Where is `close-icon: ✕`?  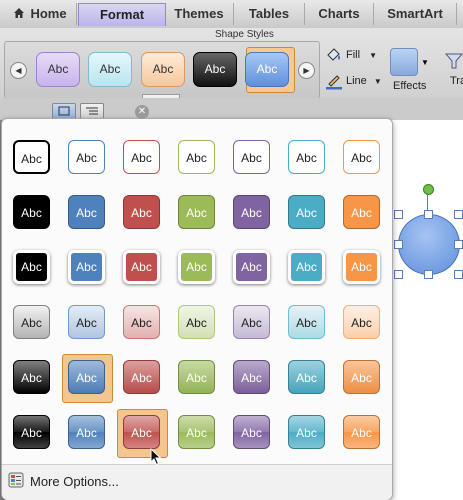 close-icon: ✕ is located at coordinates (142, 112).